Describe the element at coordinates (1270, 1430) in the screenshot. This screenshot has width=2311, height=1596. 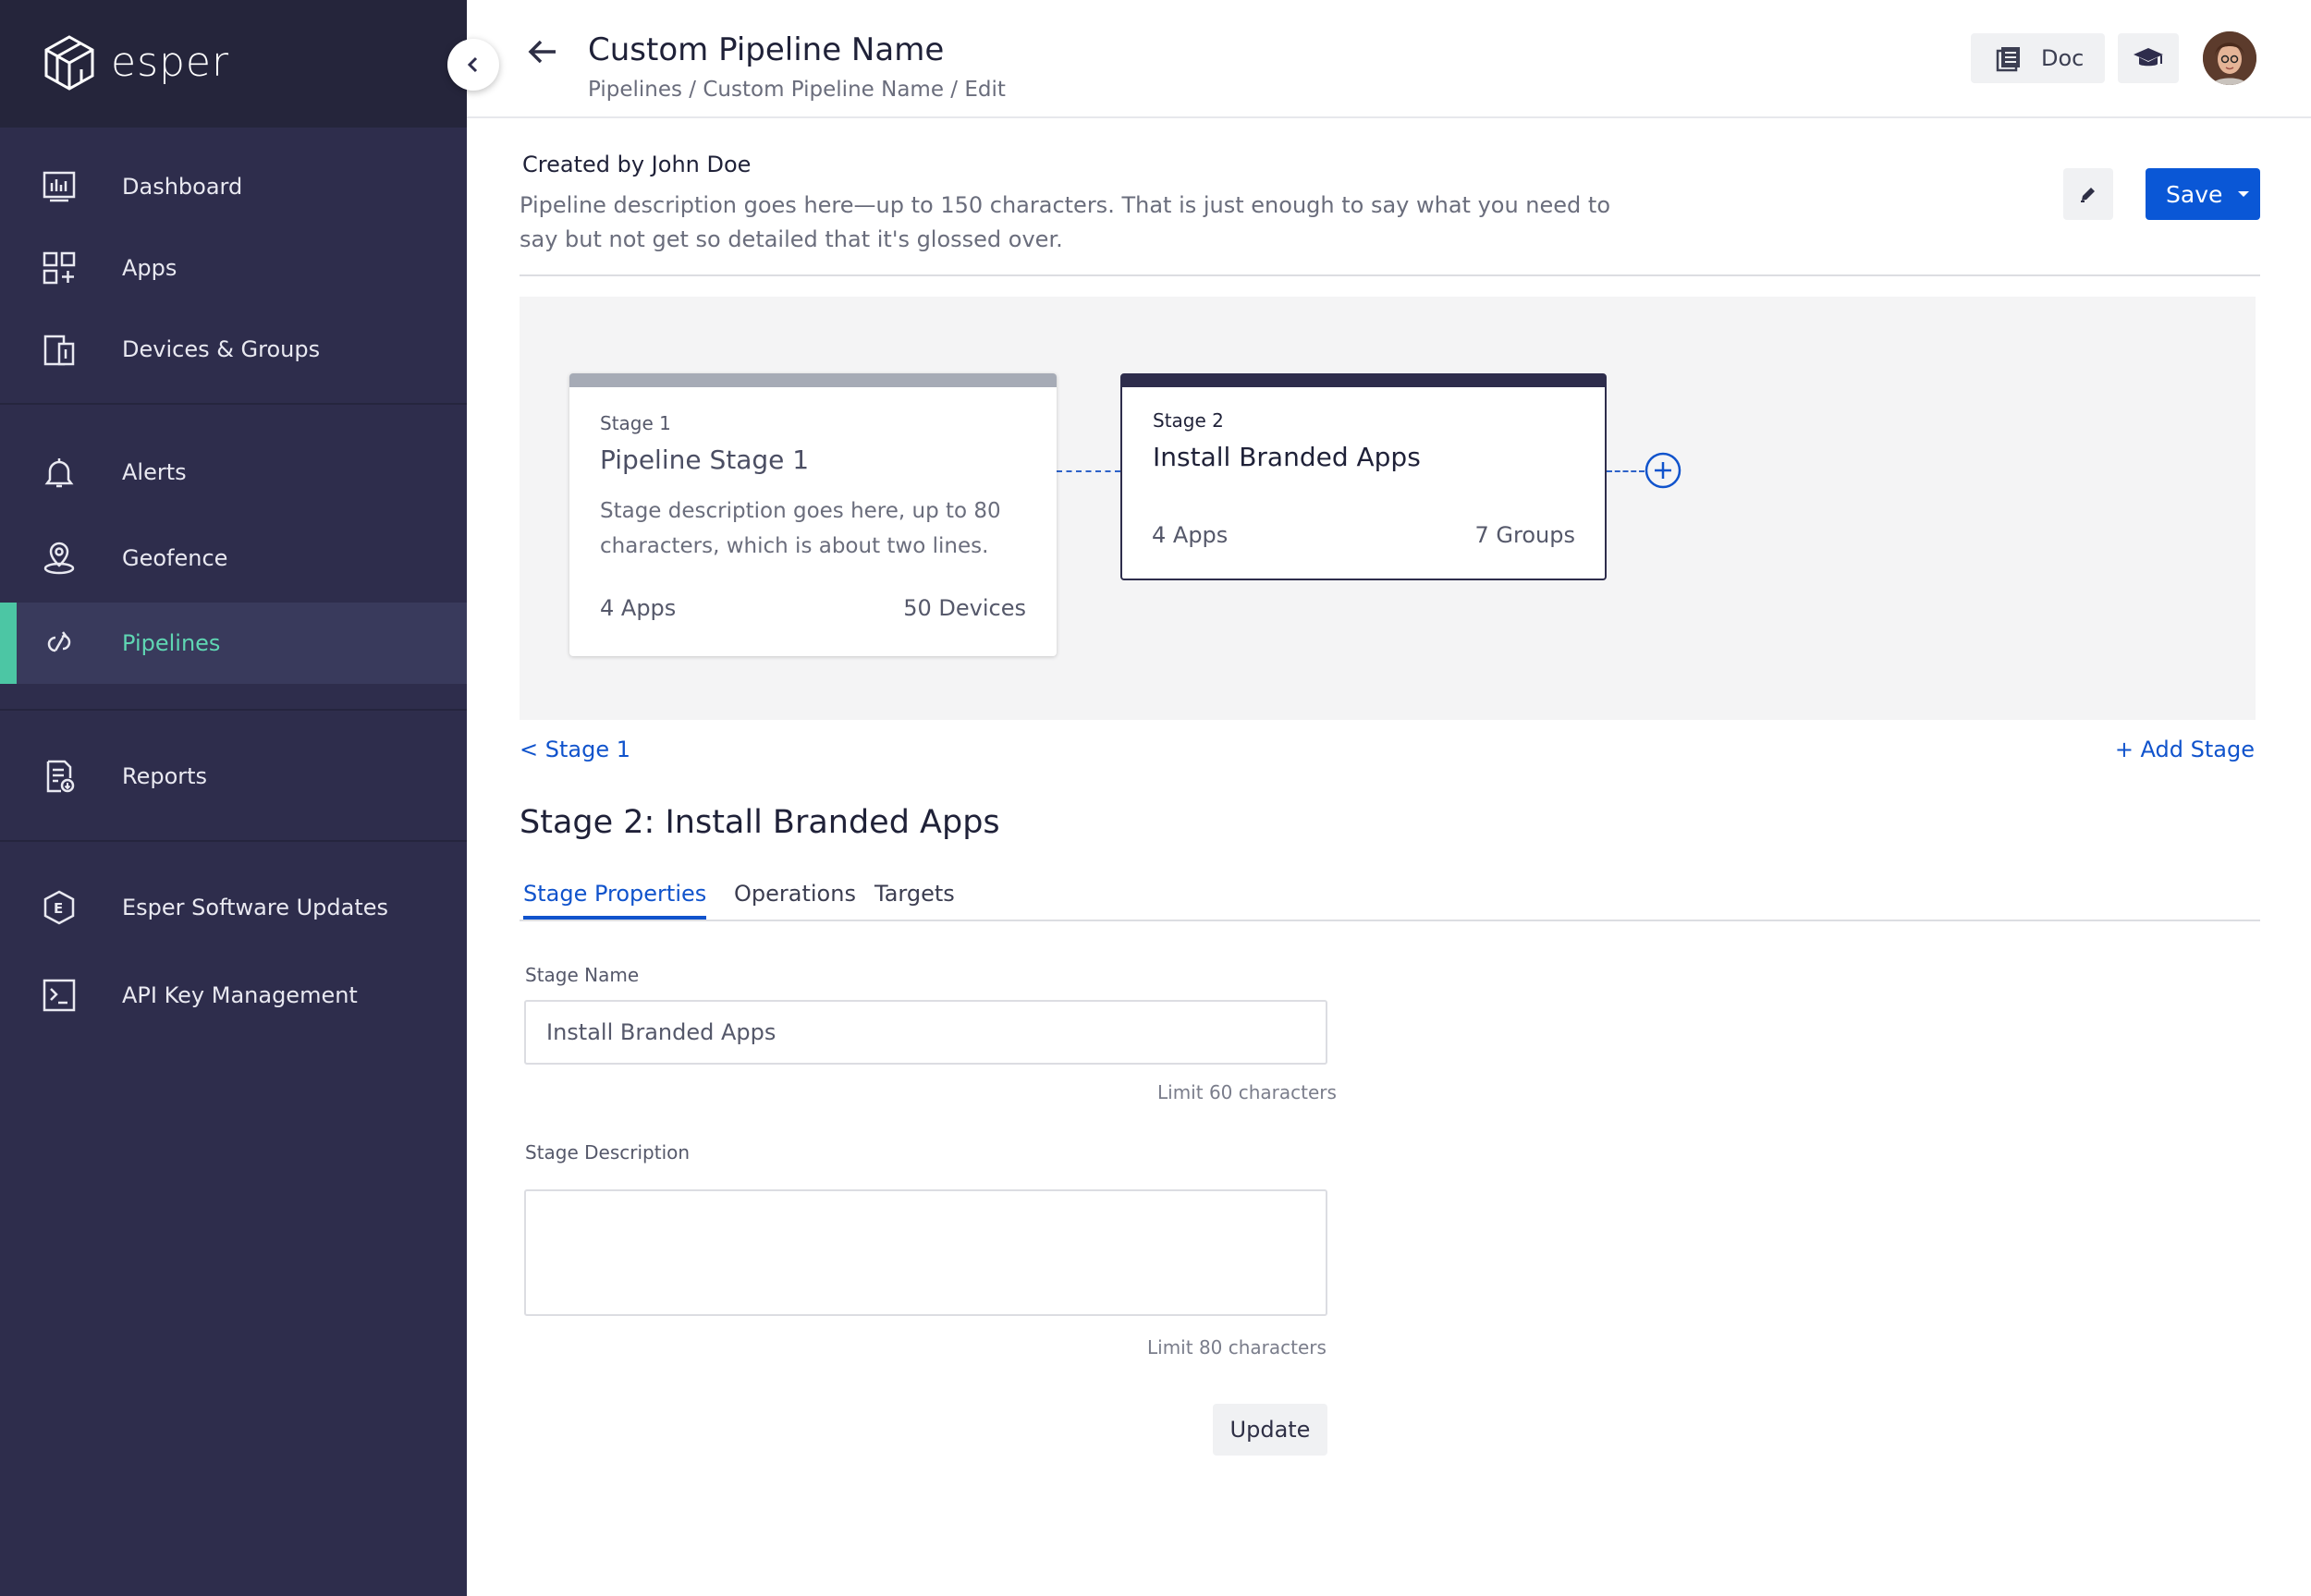
I see `update-button: Update` at that location.